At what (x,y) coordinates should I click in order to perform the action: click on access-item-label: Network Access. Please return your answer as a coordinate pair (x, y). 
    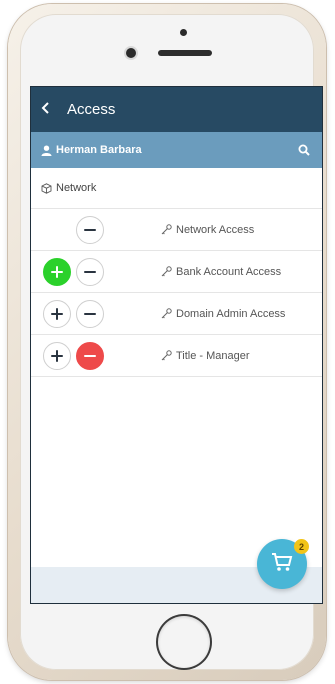
    Looking at the image, I should click on (215, 229).